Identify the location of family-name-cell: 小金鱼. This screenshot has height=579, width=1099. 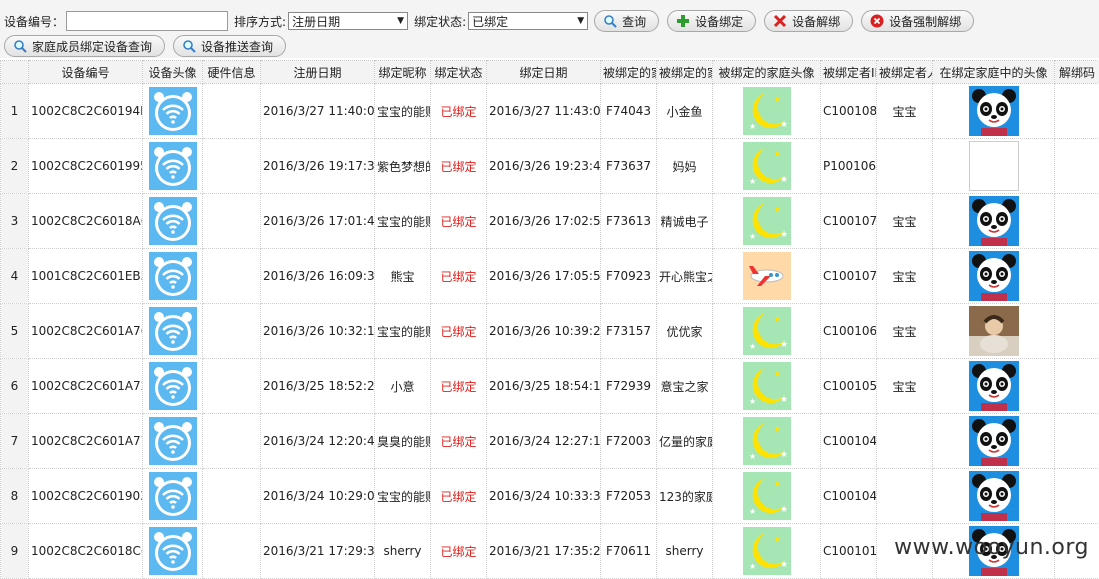
(685, 111).